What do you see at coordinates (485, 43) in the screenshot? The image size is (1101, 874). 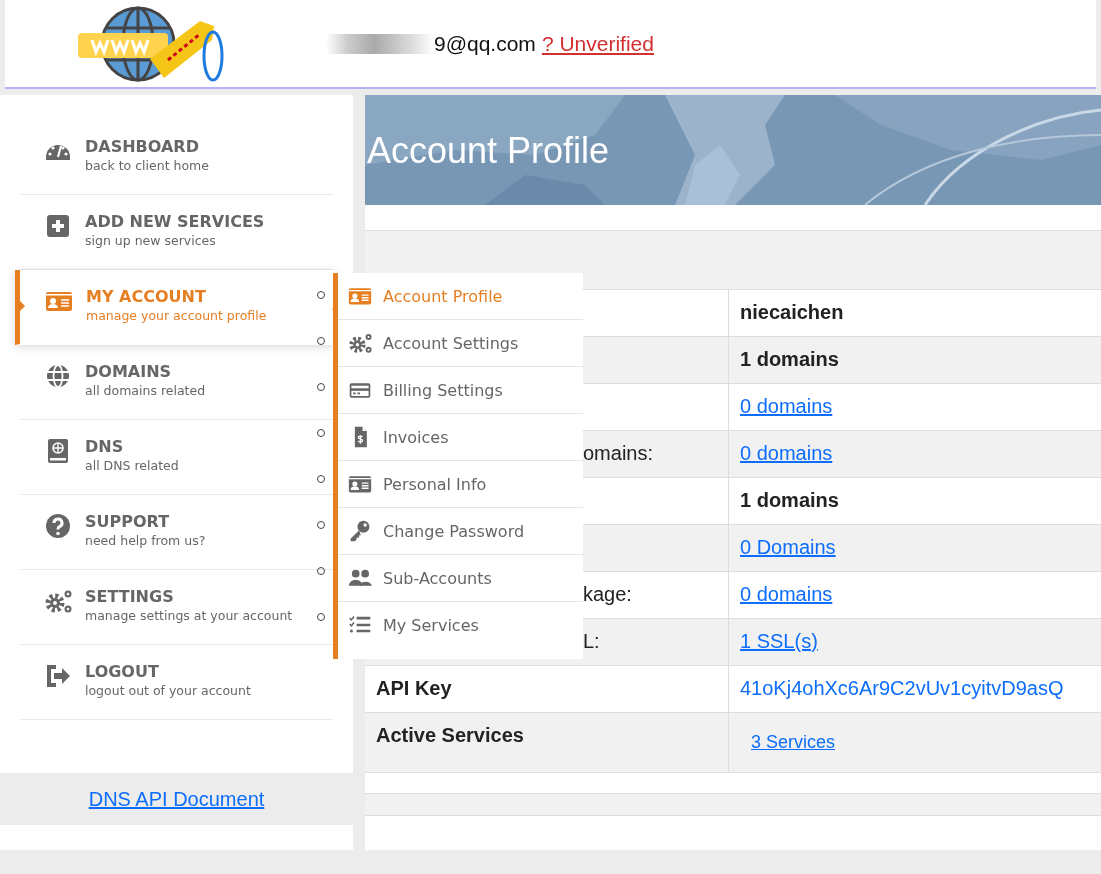 I see `email-text: 9@qq.com` at bounding box center [485, 43].